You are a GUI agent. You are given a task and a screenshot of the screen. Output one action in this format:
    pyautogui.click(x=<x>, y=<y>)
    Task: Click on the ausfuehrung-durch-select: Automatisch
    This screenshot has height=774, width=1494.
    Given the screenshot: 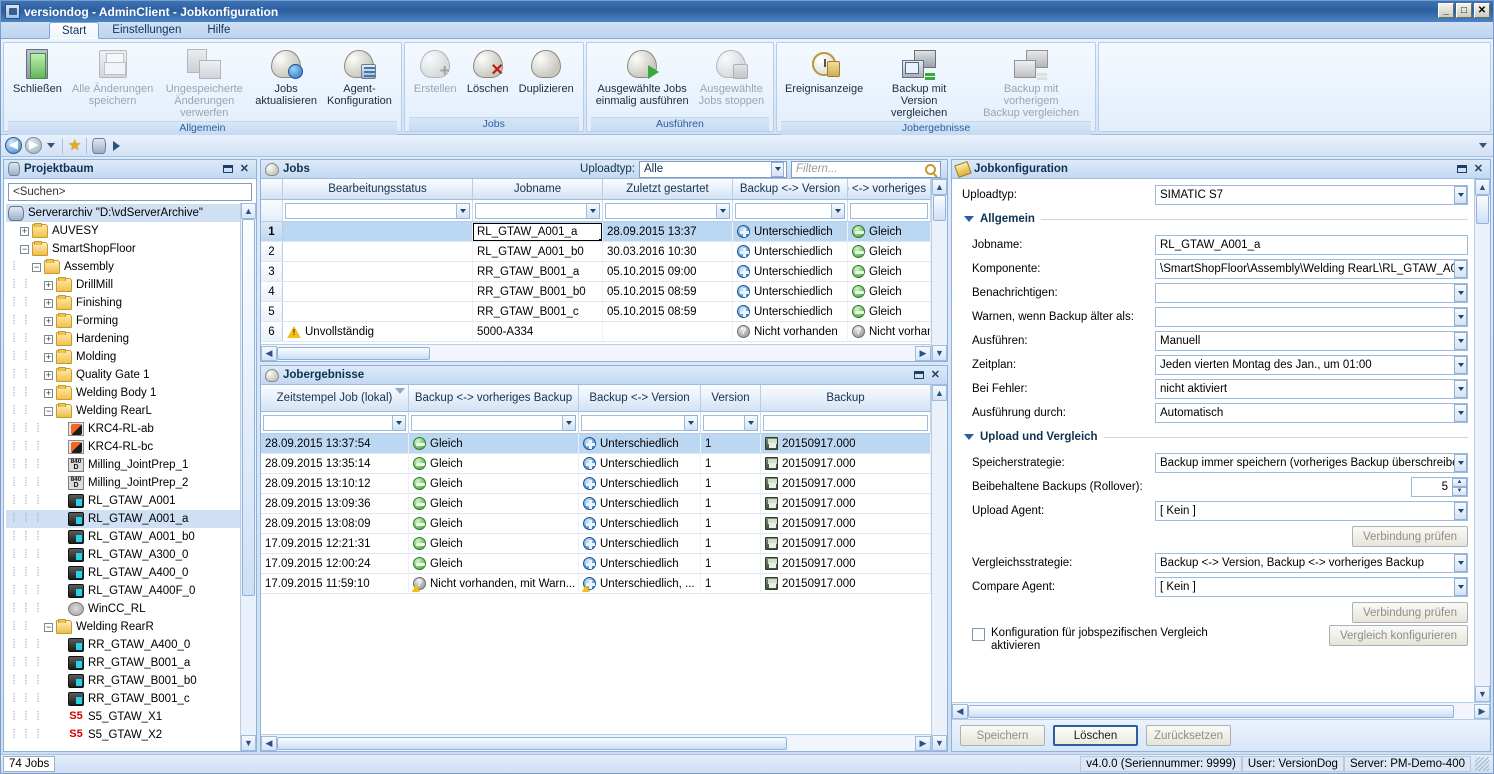 What is the action you would take?
    pyautogui.click(x=1311, y=412)
    